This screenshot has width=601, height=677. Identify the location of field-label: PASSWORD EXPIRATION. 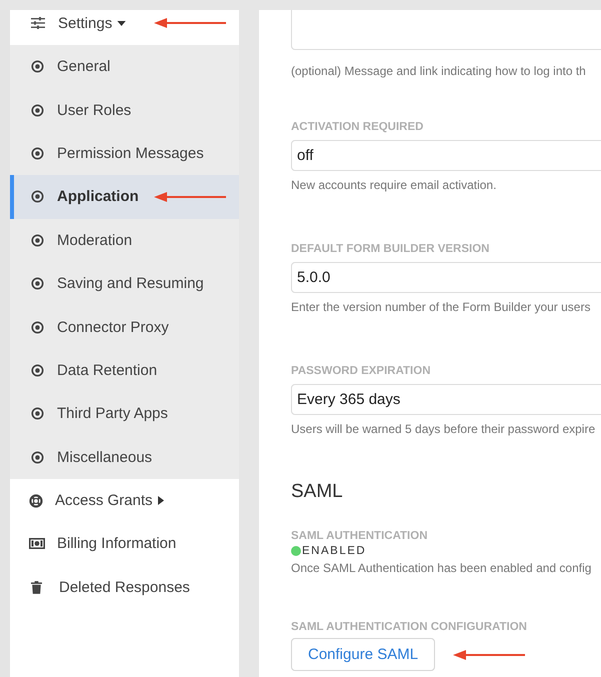
(361, 371).